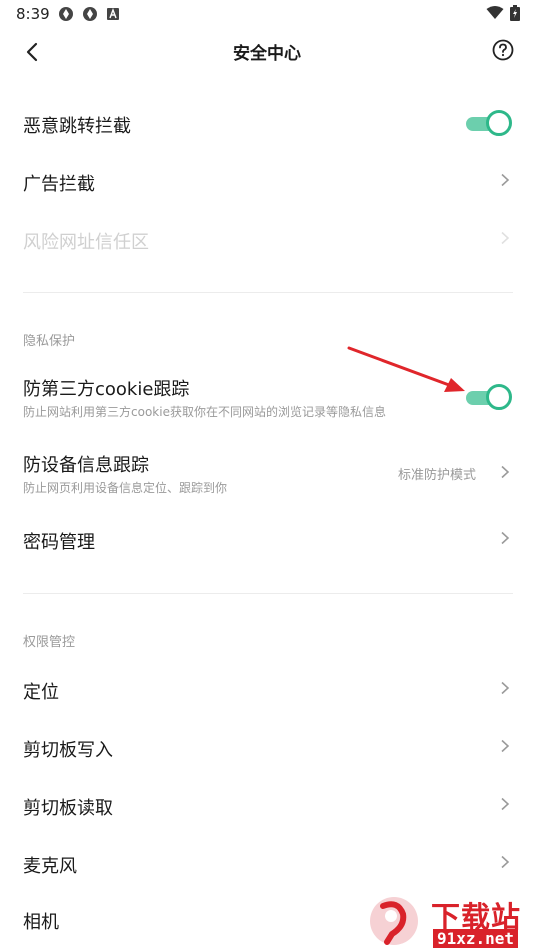 The image size is (534, 950). I want to click on permission-item-microphone: 麦克风, so click(267, 863).